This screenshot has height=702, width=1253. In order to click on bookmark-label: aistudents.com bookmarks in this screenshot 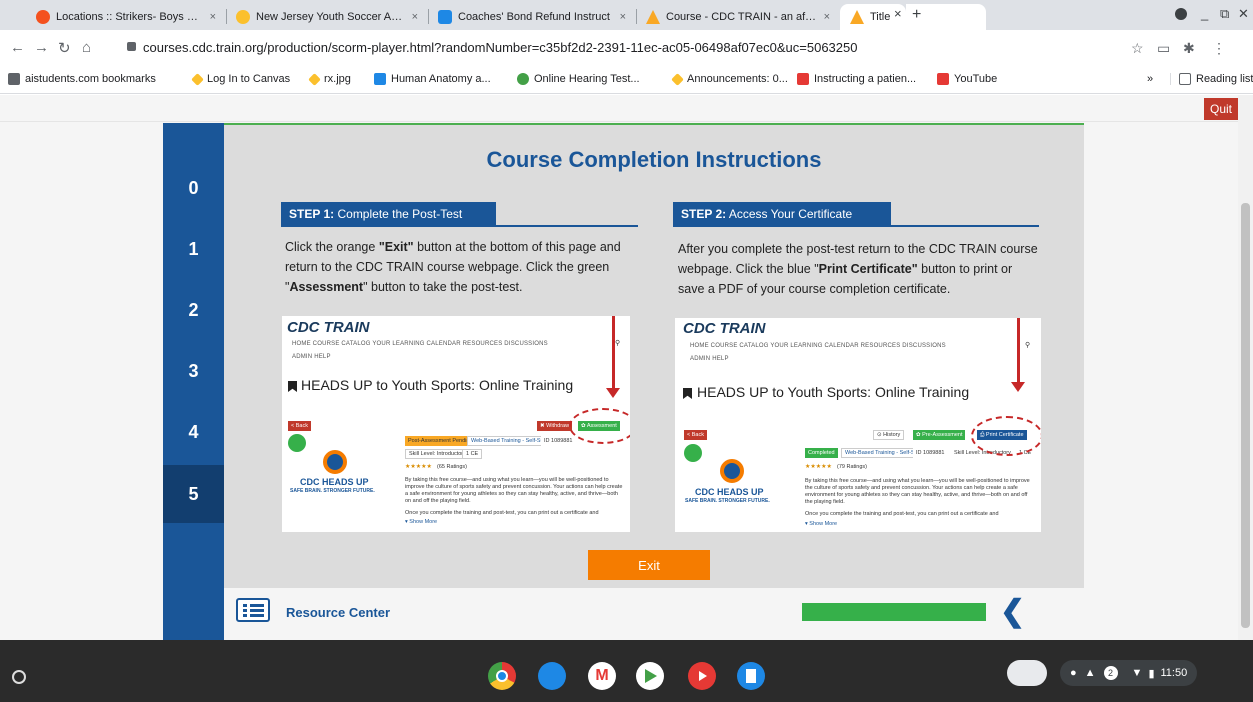, I will do `click(90, 79)`.